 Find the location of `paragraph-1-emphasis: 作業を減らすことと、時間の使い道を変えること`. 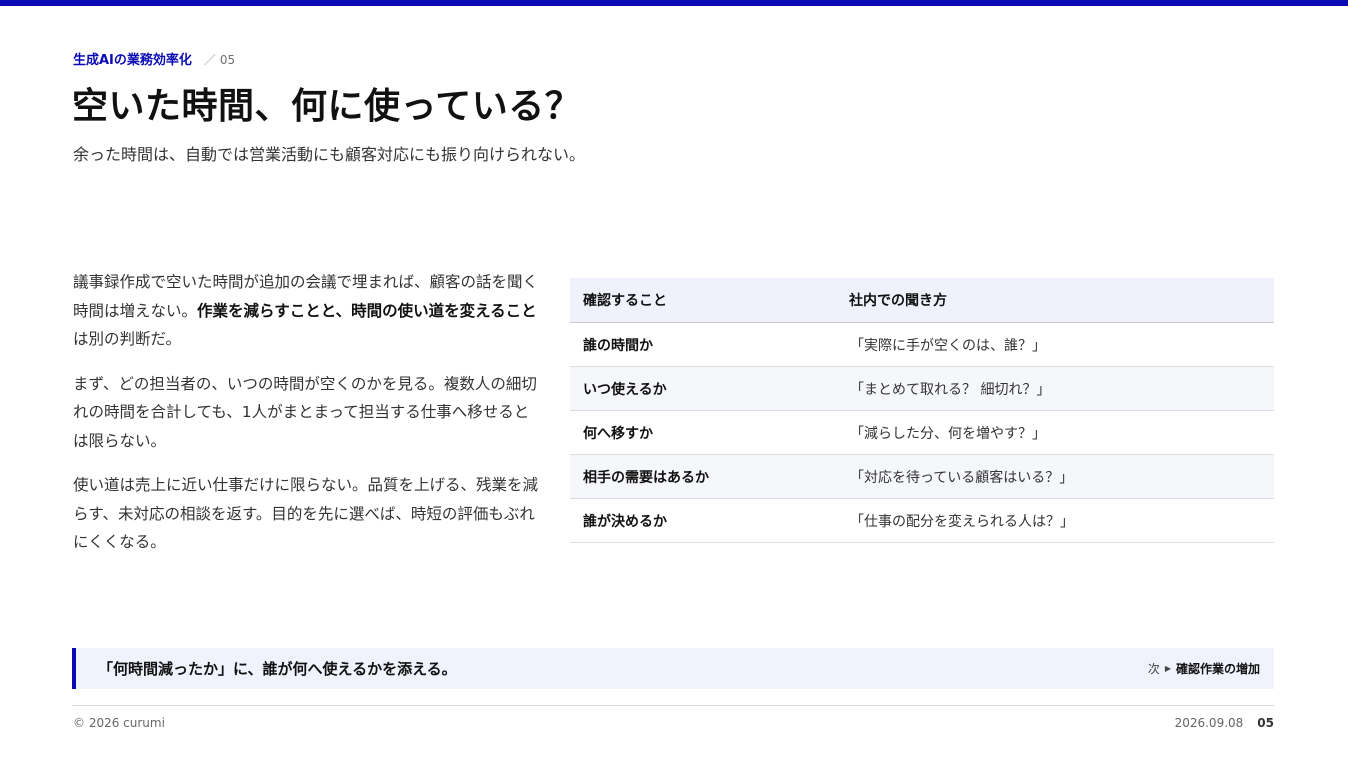

paragraph-1-emphasis: 作業を減らすことと、時間の使い道を変えること is located at coordinates (367, 310).